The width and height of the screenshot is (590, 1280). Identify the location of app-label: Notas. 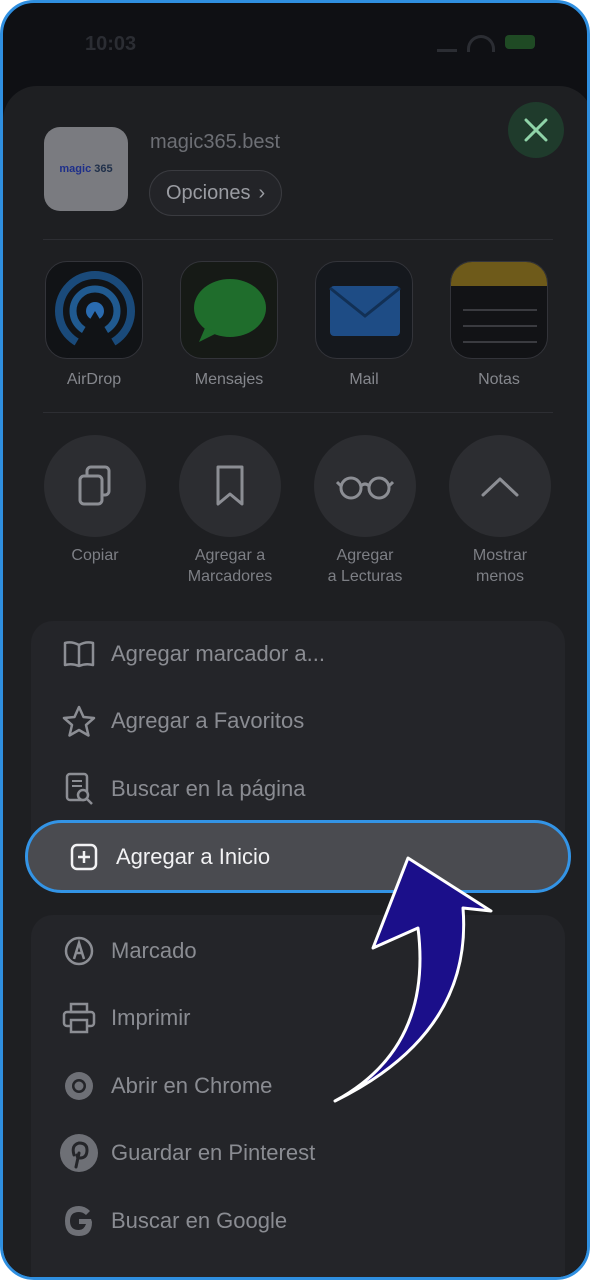
(499, 379).